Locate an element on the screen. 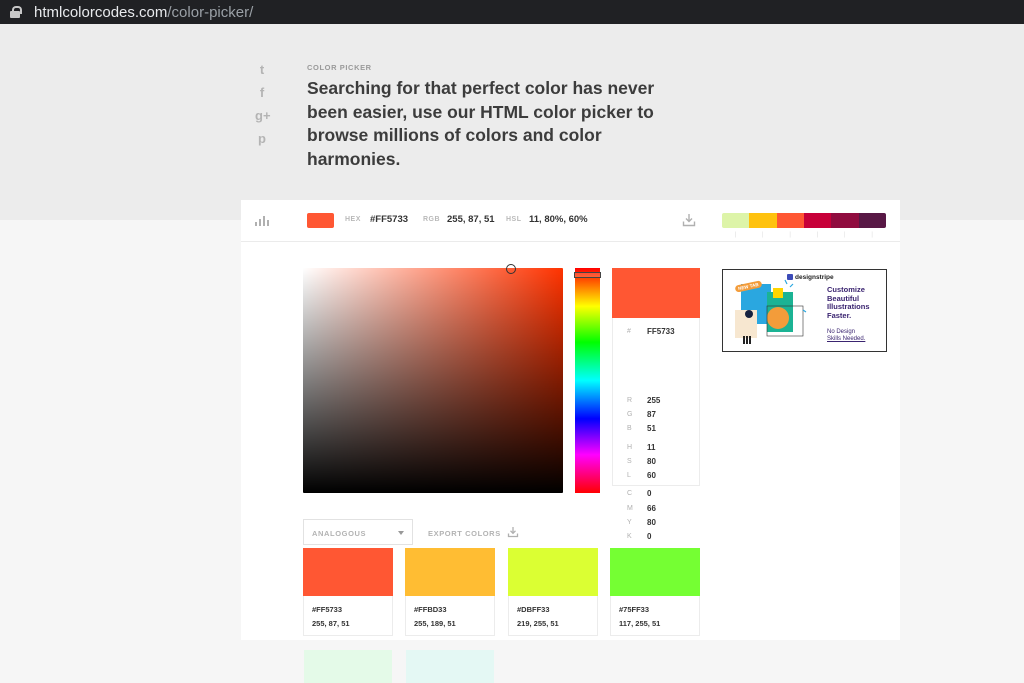 The image size is (1024, 683). palette-markers: │ │ │ │ │ │ is located at coordinates (804, 235).